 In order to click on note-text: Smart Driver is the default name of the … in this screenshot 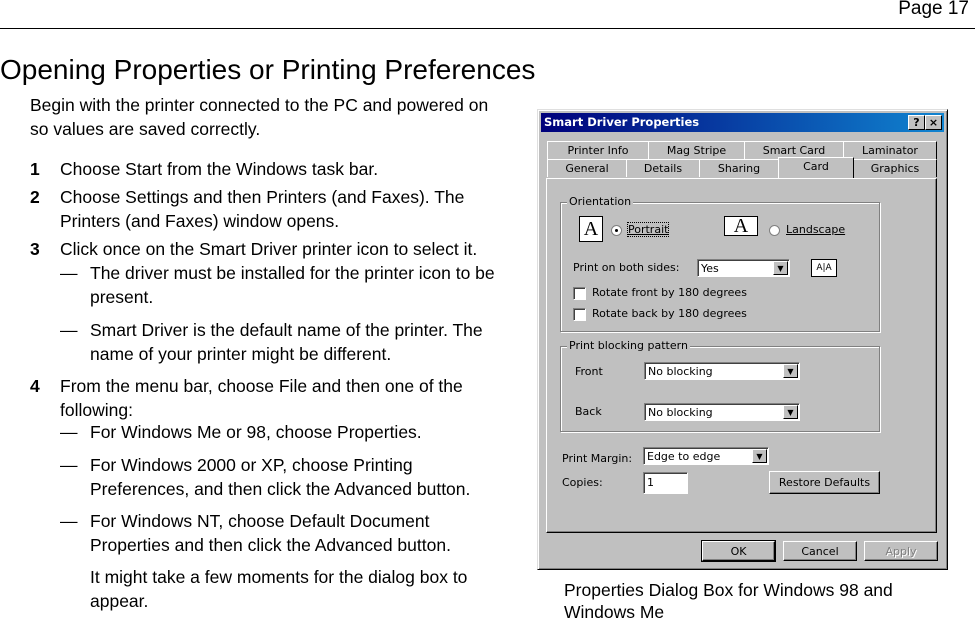, I will do `click(286, 342)`.